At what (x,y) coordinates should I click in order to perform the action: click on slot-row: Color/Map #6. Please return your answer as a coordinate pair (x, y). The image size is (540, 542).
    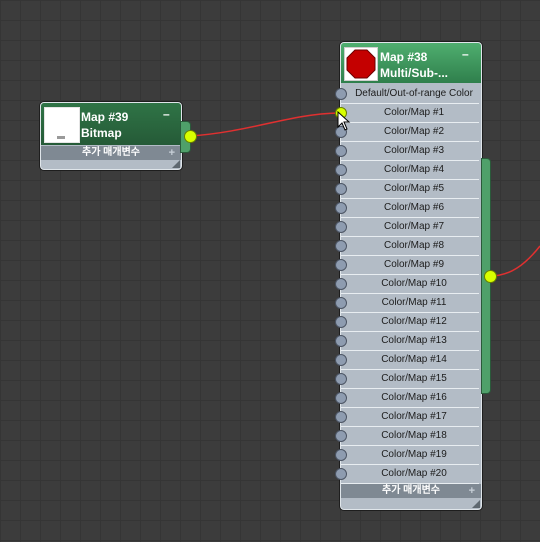
    Looking at the image, I should click on (407, 208).